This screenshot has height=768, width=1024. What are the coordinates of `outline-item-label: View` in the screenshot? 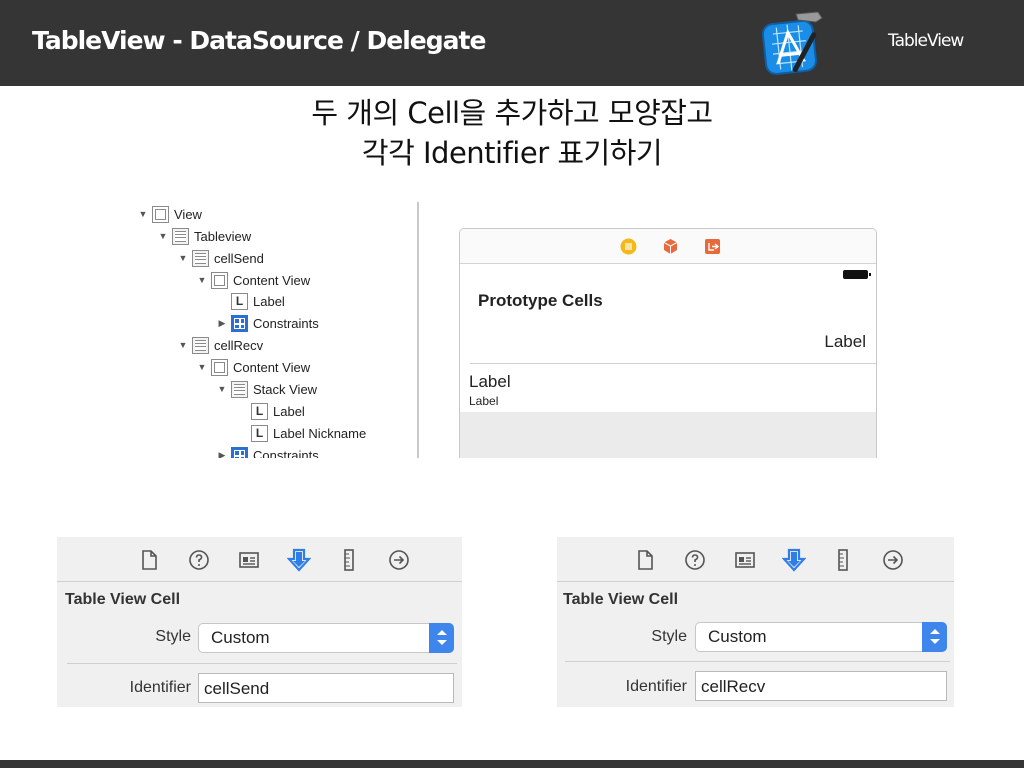 It's located at (188, 214).